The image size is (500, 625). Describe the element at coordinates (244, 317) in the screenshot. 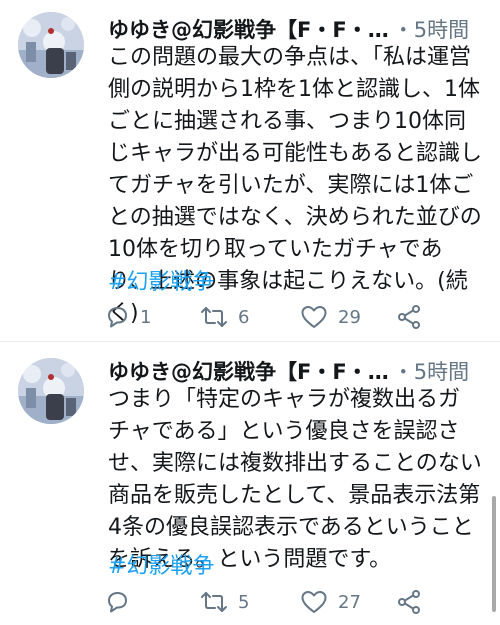

I see `retweet-count: 6` at that location.